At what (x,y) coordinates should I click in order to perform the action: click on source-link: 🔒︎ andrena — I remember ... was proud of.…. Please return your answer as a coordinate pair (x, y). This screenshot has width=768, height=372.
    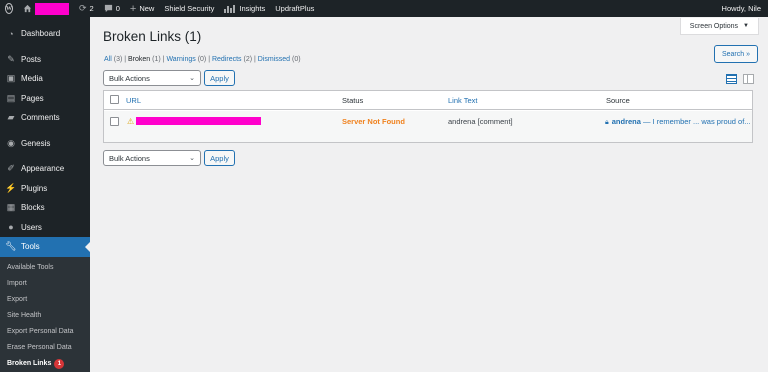
    Looking at the image, I should click on (678, 122).